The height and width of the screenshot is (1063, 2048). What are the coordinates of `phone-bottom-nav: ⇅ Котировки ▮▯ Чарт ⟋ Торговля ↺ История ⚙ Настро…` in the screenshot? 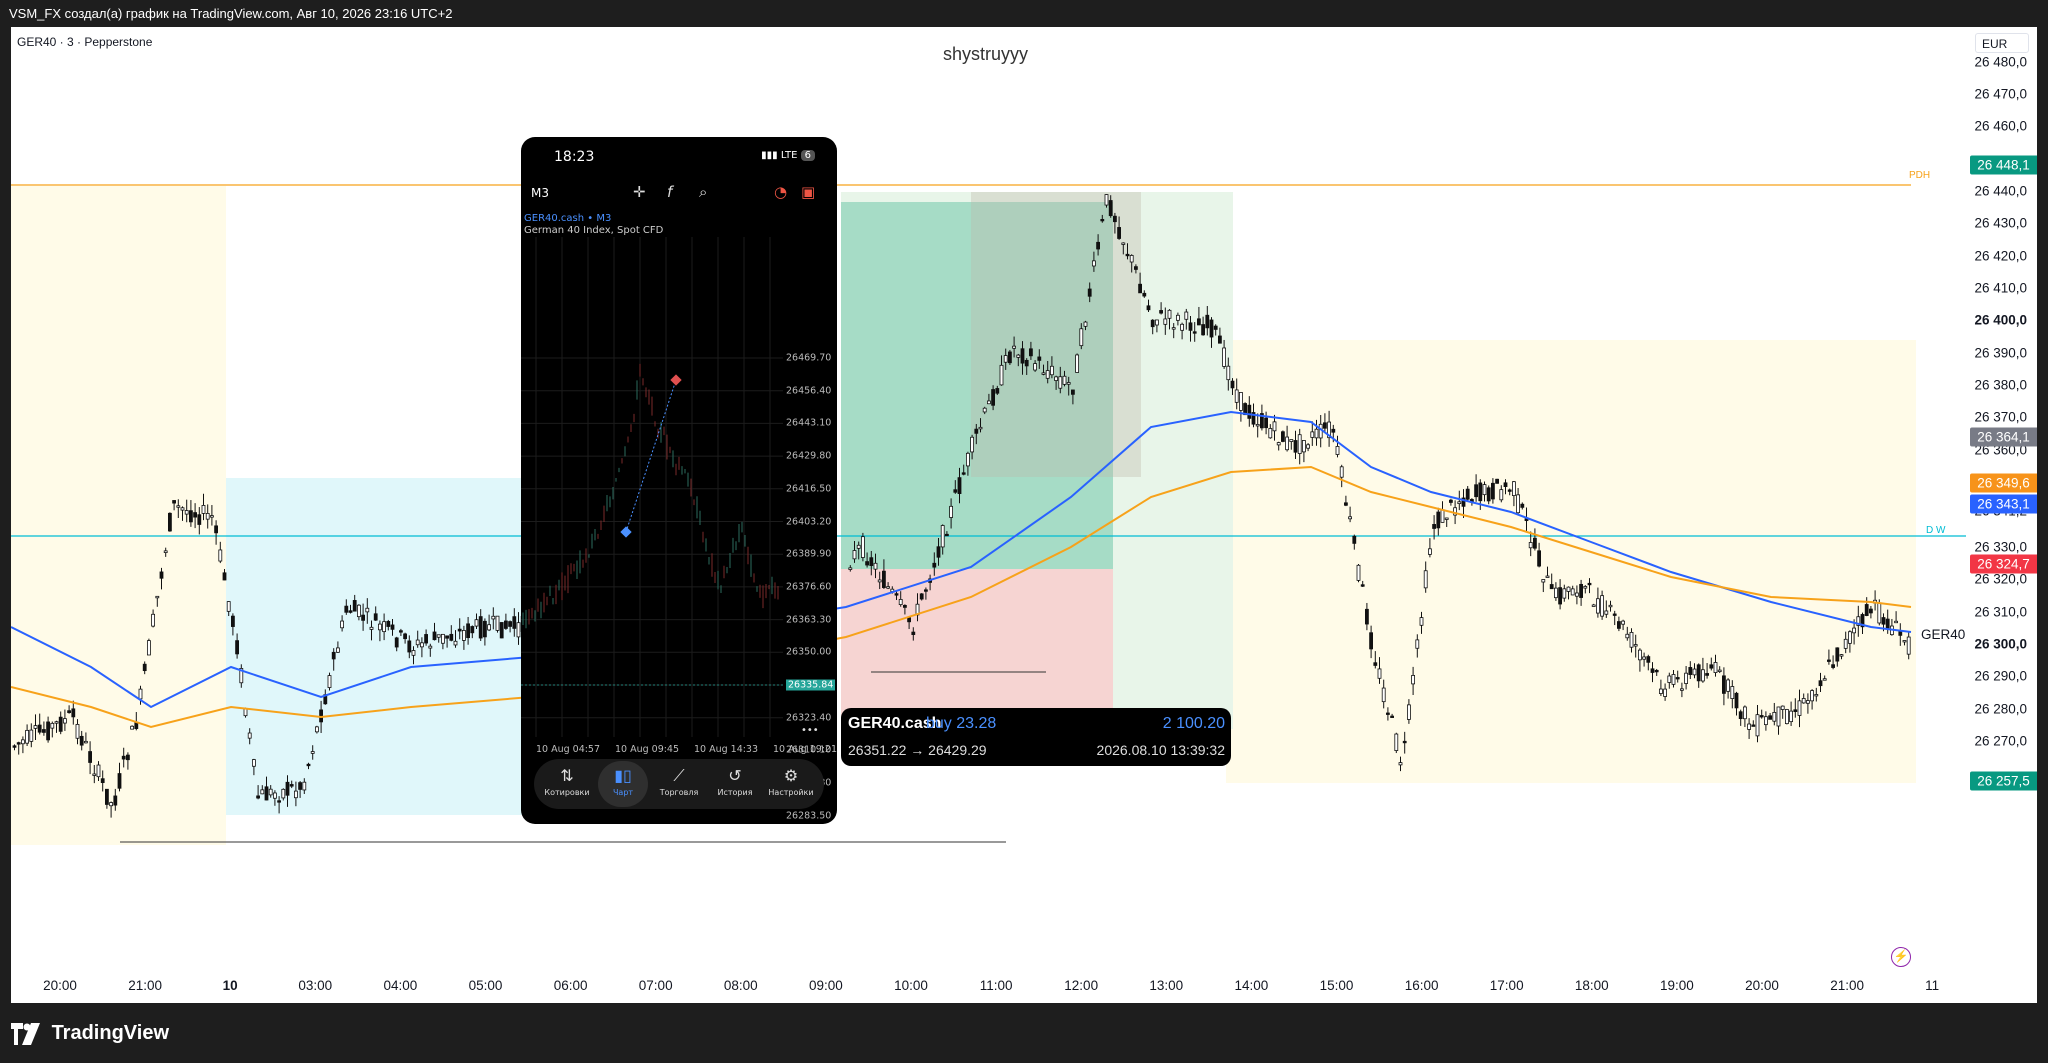 It's located at (679, 784).